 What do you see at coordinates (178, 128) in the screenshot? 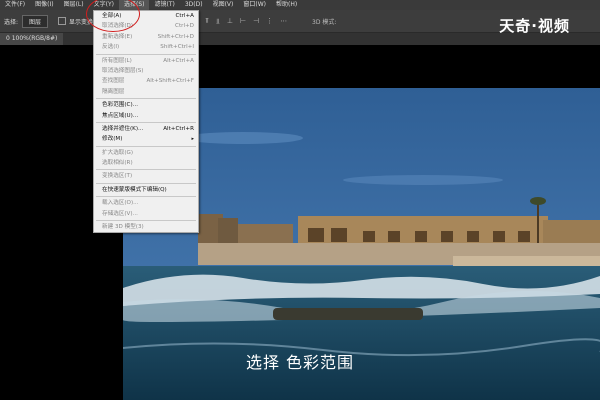
I see `menu-item-shortcut: Alt+Ctrl+R` at bounding box center [178, 128].